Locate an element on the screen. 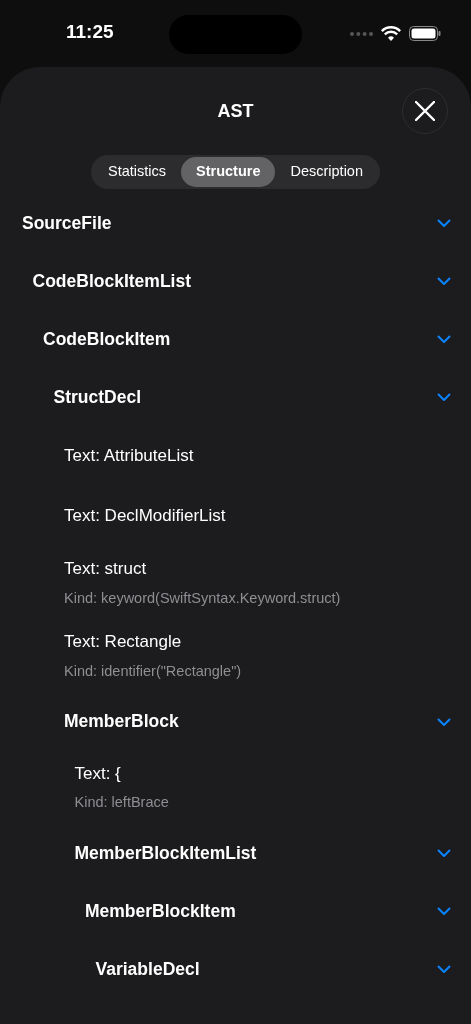 The height and width of the screenshot is (1024, 471). sheet-title: AST is located at coordinates (235, 111).